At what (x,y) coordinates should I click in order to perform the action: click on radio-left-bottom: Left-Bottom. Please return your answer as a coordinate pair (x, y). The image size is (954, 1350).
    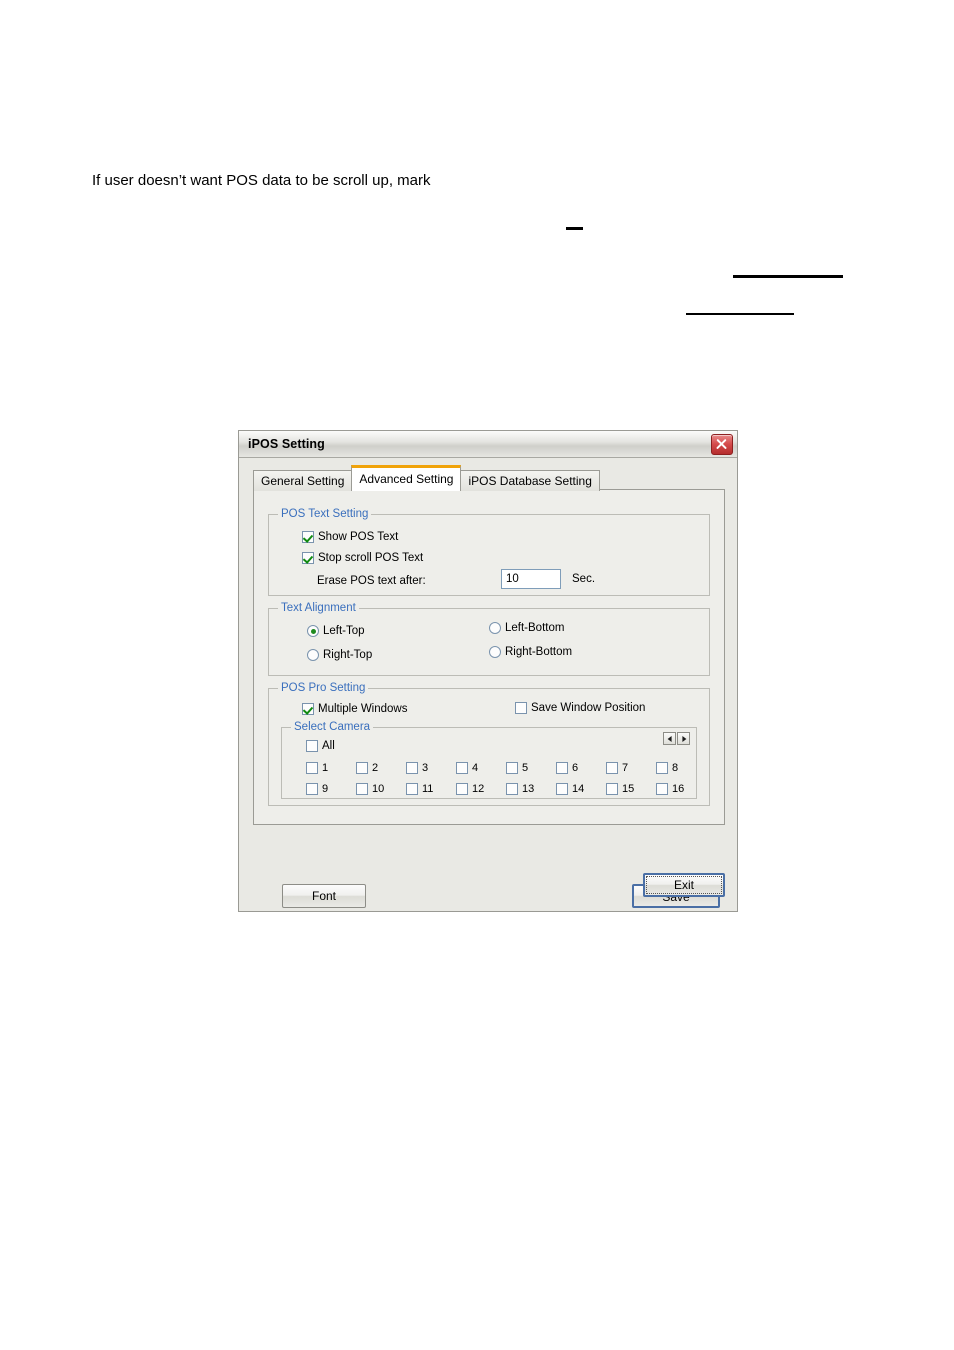
    Looking at the image, I should click on (526, 628).